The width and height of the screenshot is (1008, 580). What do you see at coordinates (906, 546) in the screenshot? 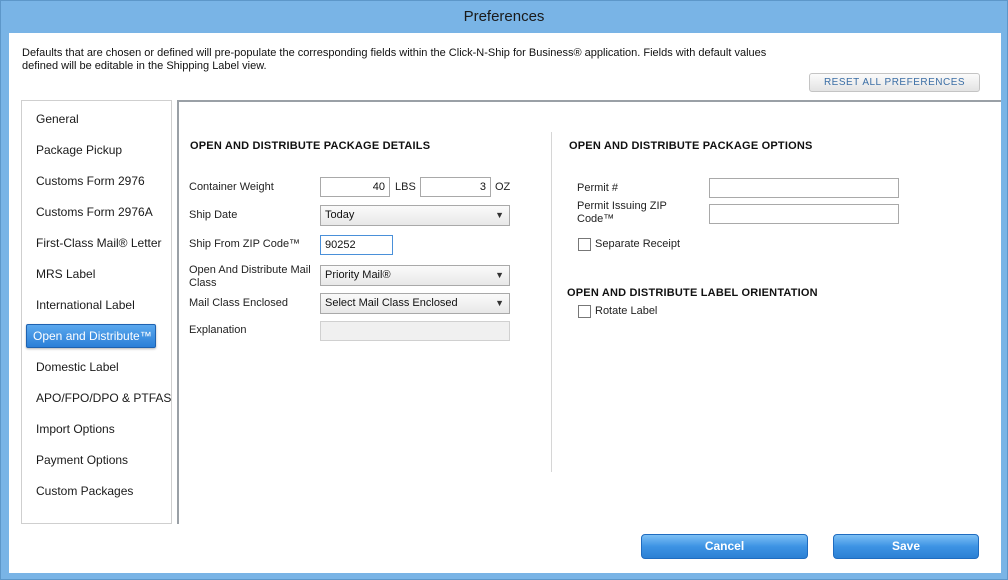
I see `save-button: Save` at bounding box center [906, 546].